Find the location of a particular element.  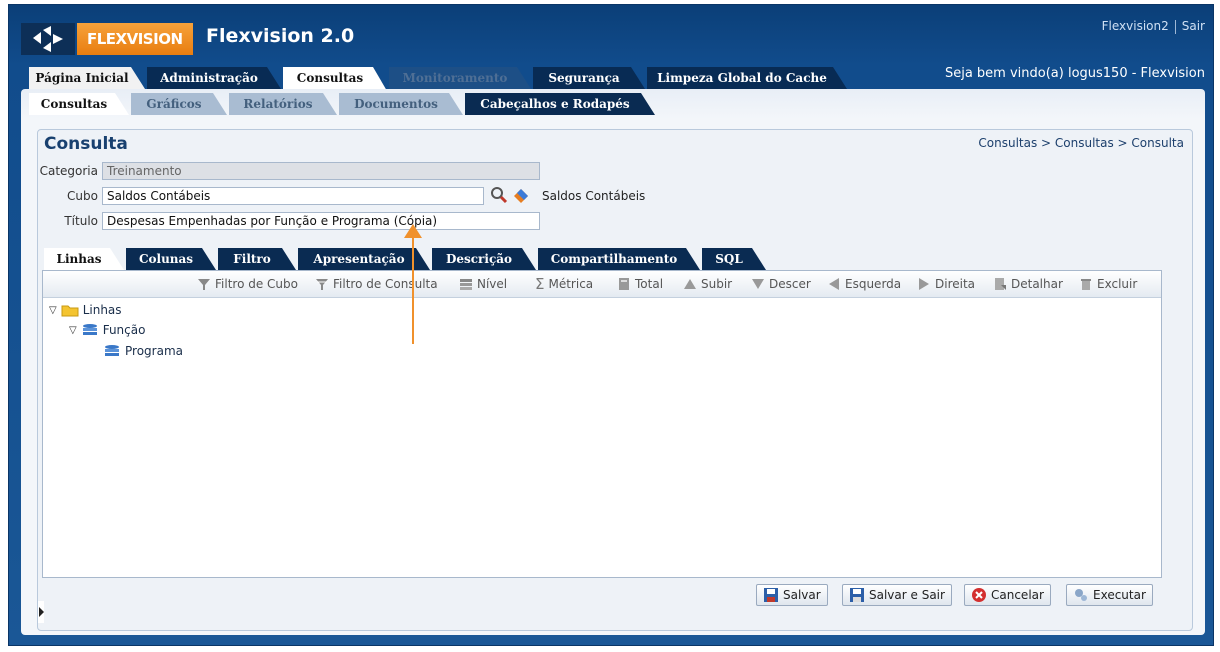

excluir-button: Excluir is located at coordinates (1108, 284).